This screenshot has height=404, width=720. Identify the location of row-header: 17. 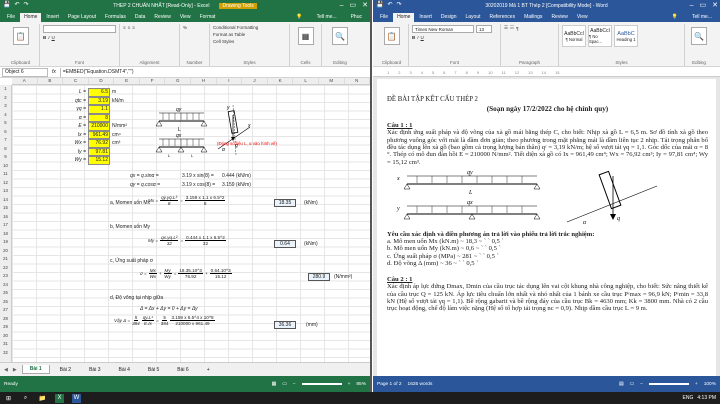
(5, 225).